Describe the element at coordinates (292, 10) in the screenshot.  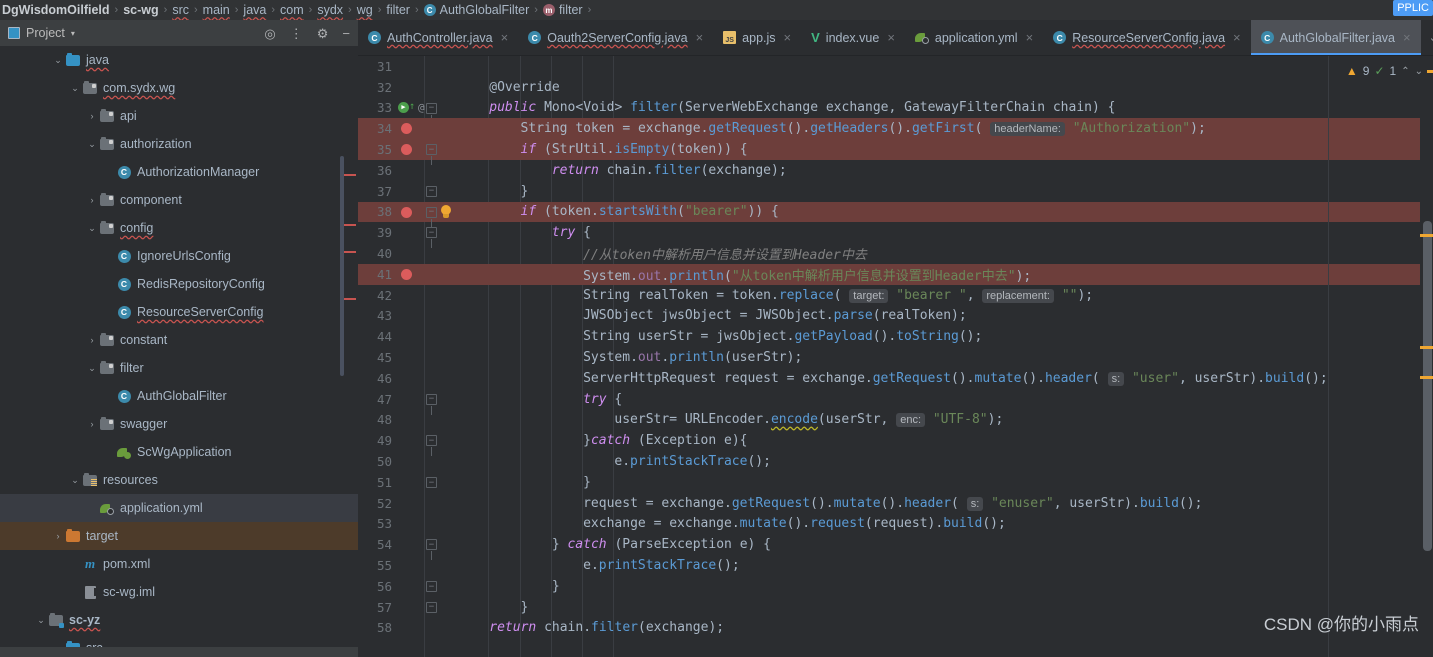
I see `breadcrumb-item-com: com` at that location.